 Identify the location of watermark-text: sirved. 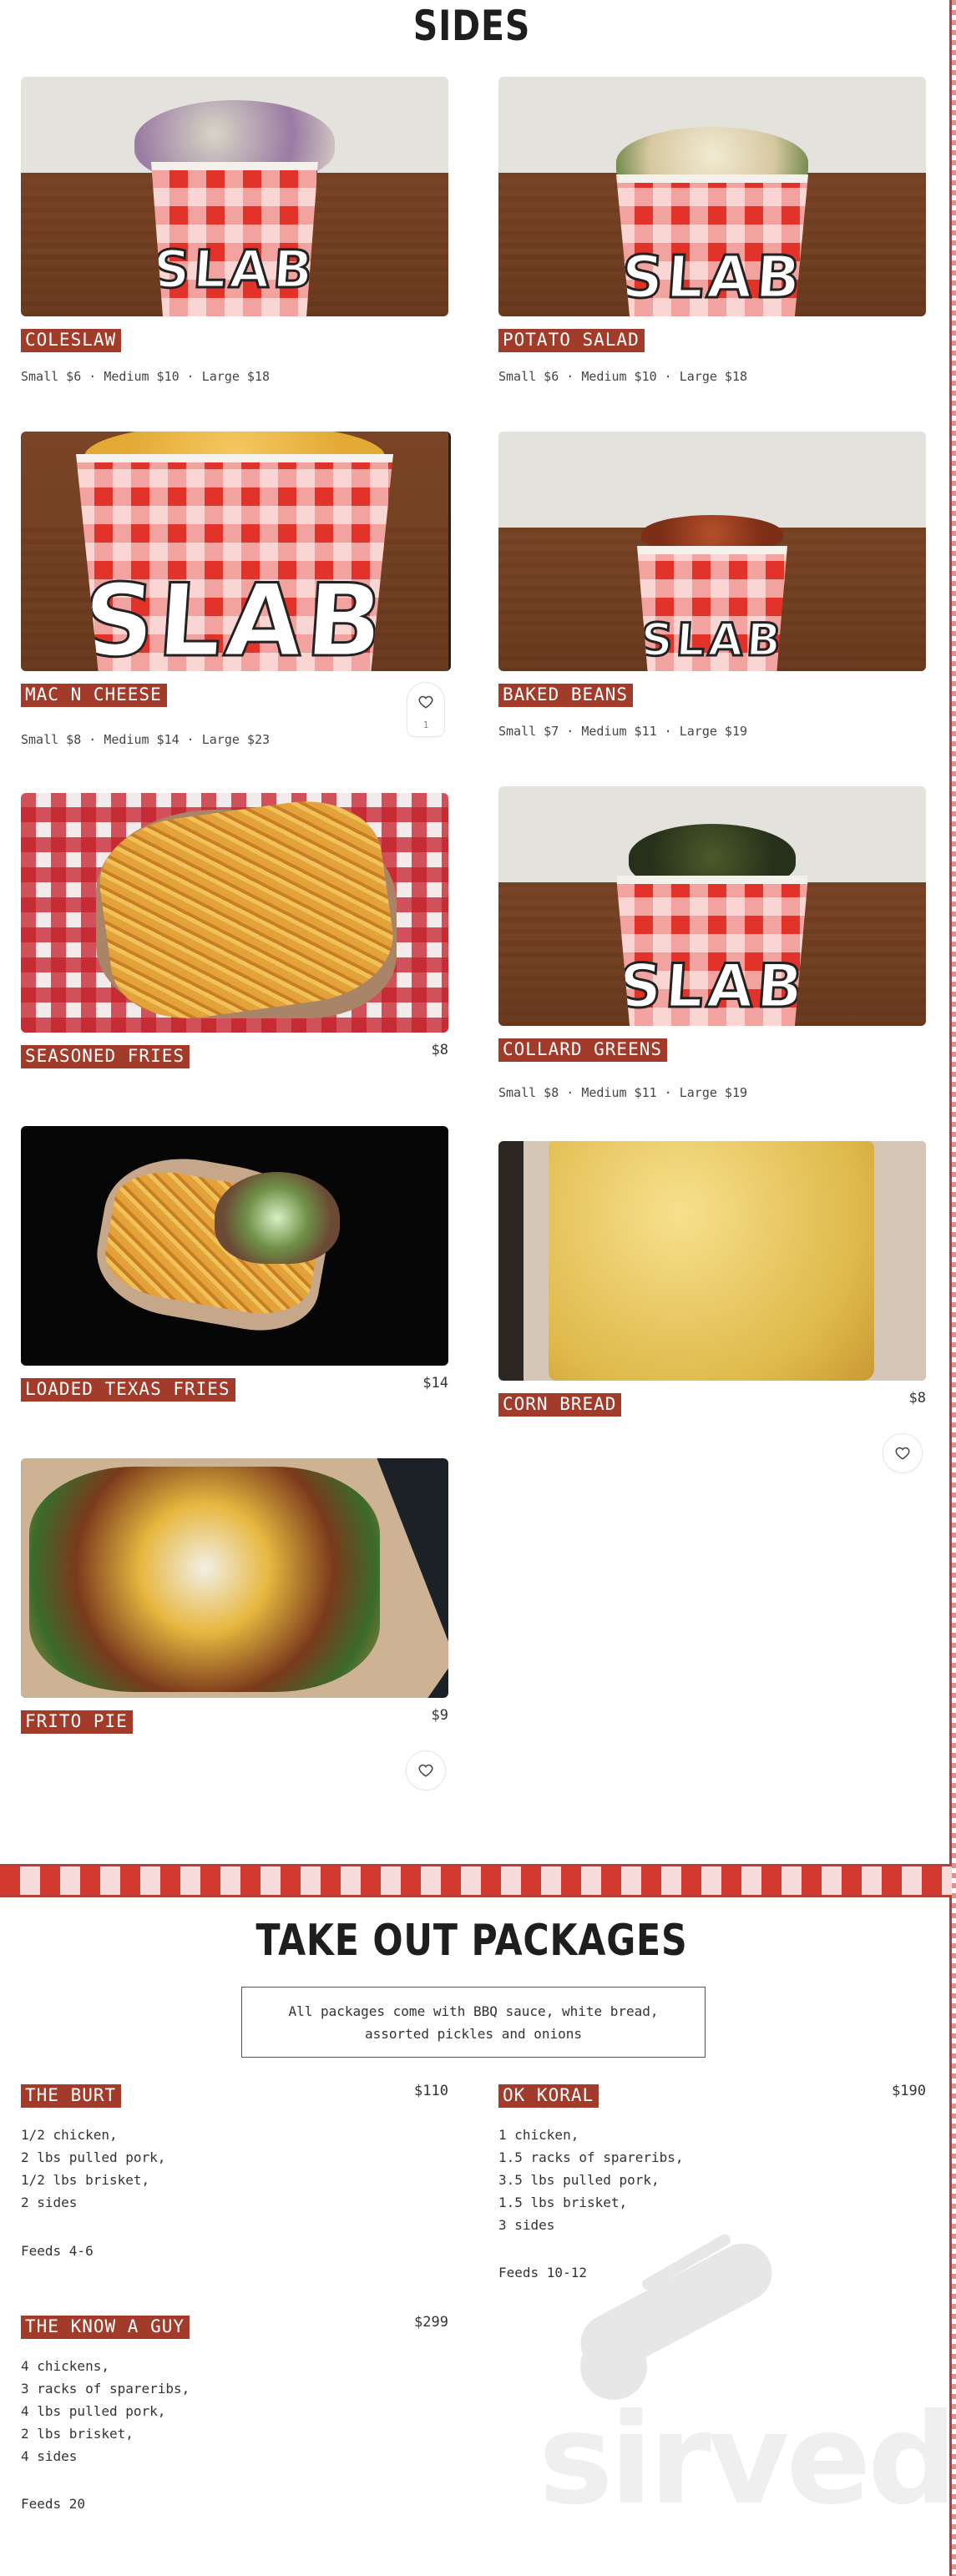
(747, 2460).